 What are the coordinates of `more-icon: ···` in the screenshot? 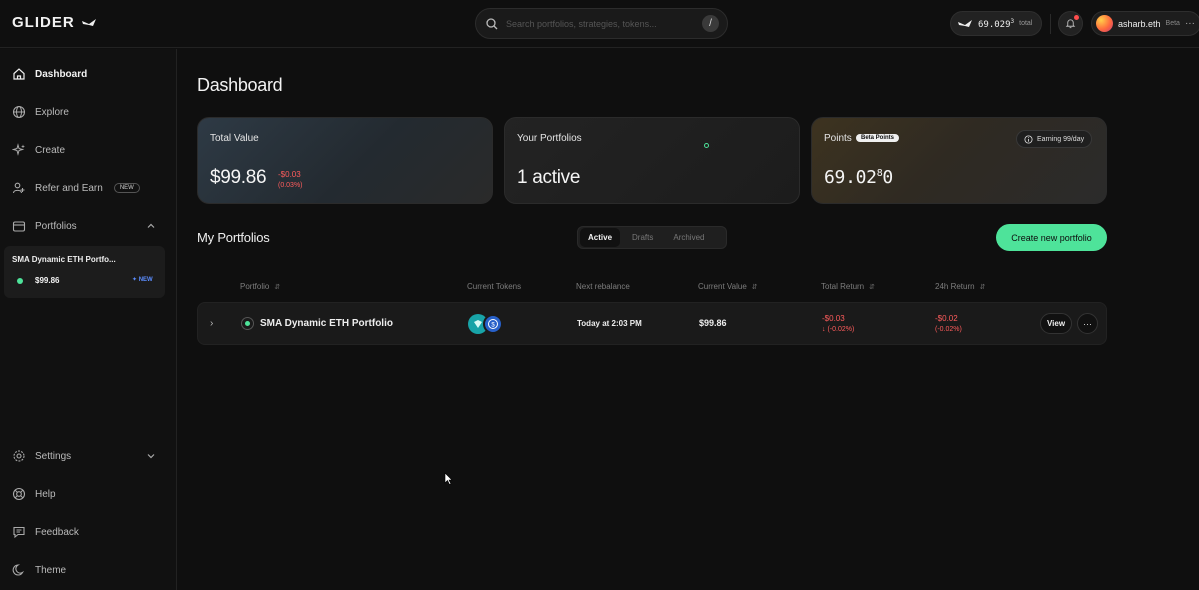 It's located at (1189, 23).